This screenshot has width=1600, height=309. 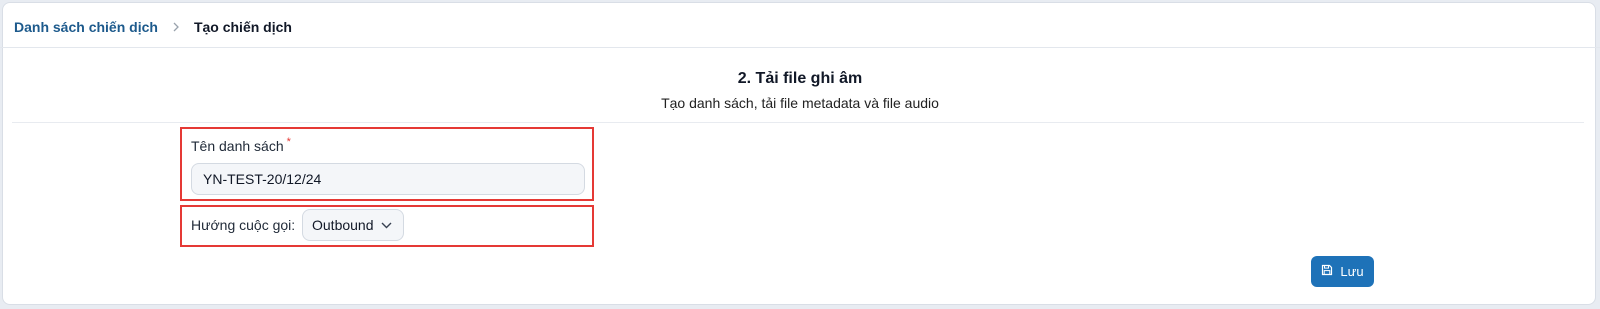 I want to click on breadcrumb-link-campaign-list: Danh sách chiến dịch, so click(x=86, y=27).